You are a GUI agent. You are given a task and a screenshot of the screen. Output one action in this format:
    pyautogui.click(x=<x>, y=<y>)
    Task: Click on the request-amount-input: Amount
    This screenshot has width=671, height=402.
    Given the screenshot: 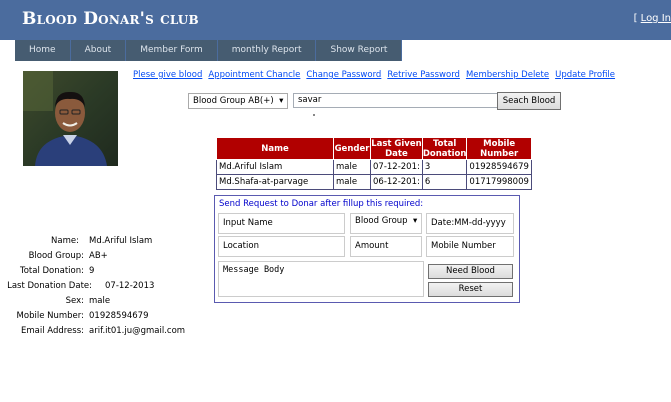 What is the action you would take?
    pyautogui.click(x=386, y=246)
    